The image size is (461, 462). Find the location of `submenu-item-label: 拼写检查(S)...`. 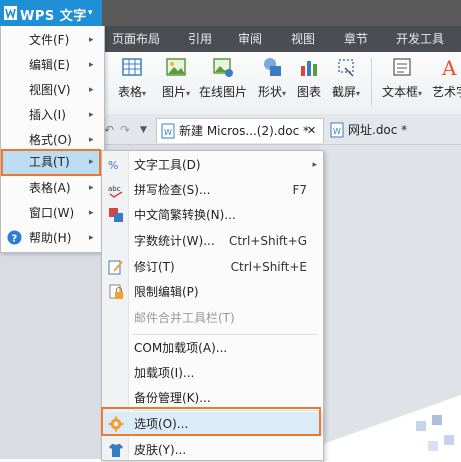

submenu-item-label: 拼写检查(S)... is located at coordinates (172, 190).